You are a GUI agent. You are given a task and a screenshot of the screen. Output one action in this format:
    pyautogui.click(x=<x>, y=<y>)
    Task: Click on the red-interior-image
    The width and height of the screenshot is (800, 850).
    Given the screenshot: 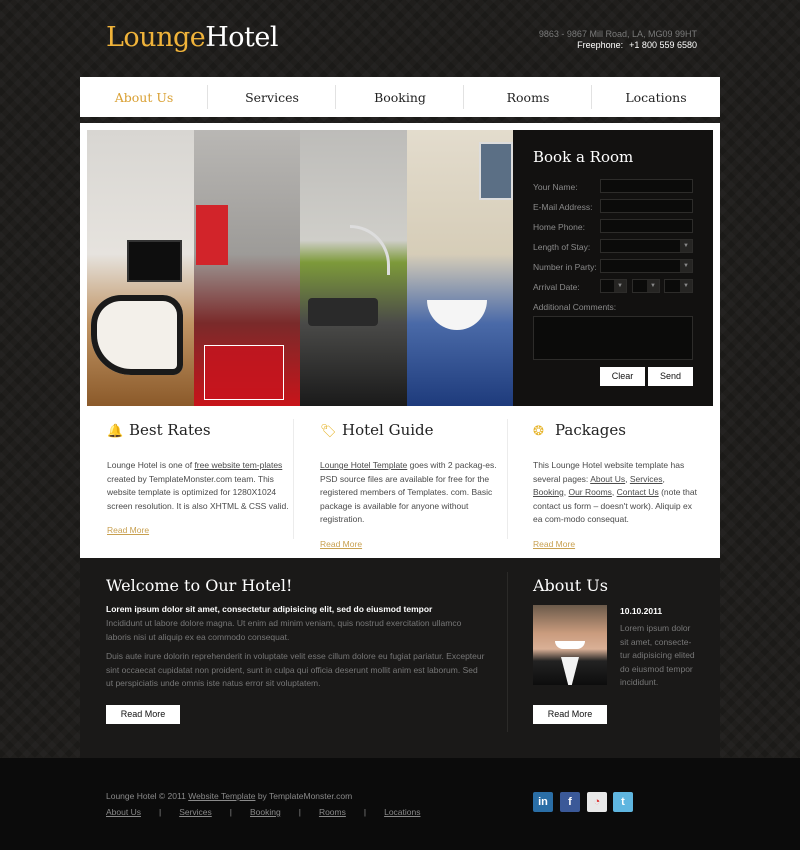 What is the action you would take?
    pyautogui.click(x=246, y=268)
    